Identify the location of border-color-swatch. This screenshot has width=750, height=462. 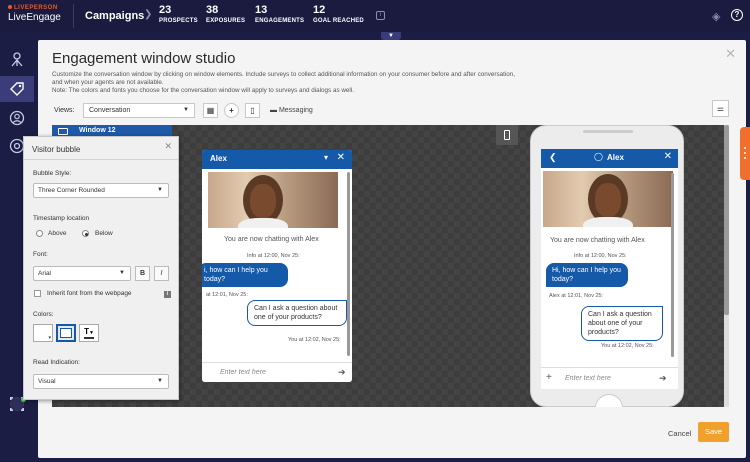
(66, 333).